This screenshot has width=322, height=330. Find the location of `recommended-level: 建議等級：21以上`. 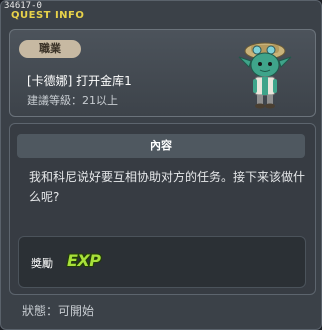

recommended-level: 建議等級：21以上 is located at coordinates (72, 100).